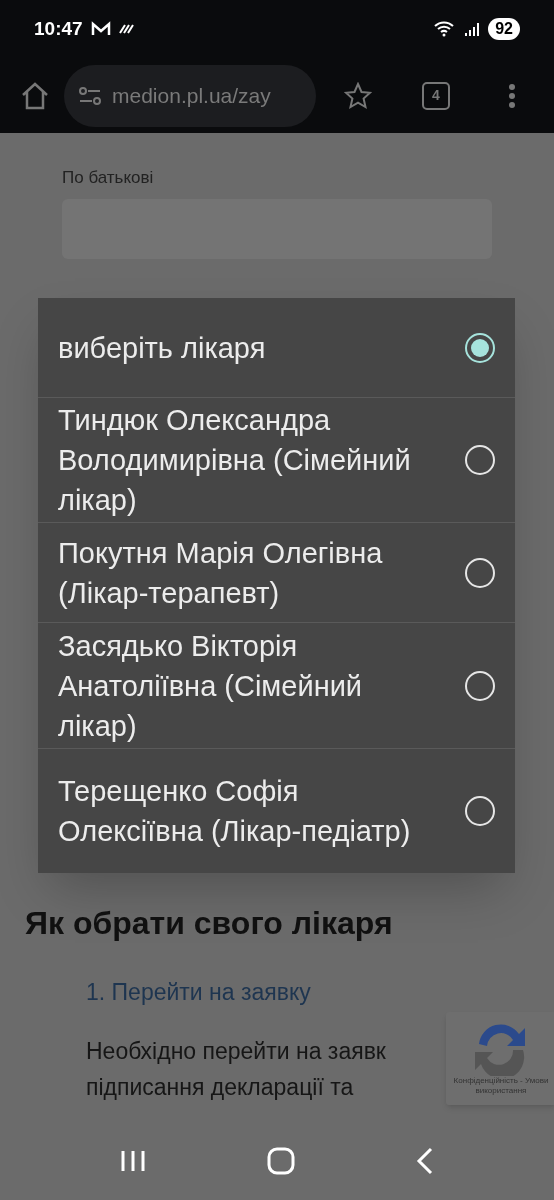 The height and width of the screenshot is (1200, 554). Describe the element at coordinates (276, 572) in the screenshot. I see `doctor-option: Покутня Марія Олегівна (Лікар-терапевт)` at that location.